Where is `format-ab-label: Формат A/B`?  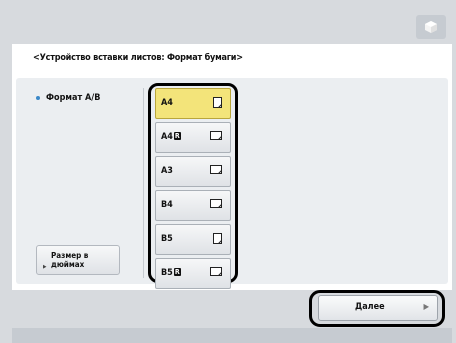
format-ab-label: Формат A/B is located at coordinates (68, 98).